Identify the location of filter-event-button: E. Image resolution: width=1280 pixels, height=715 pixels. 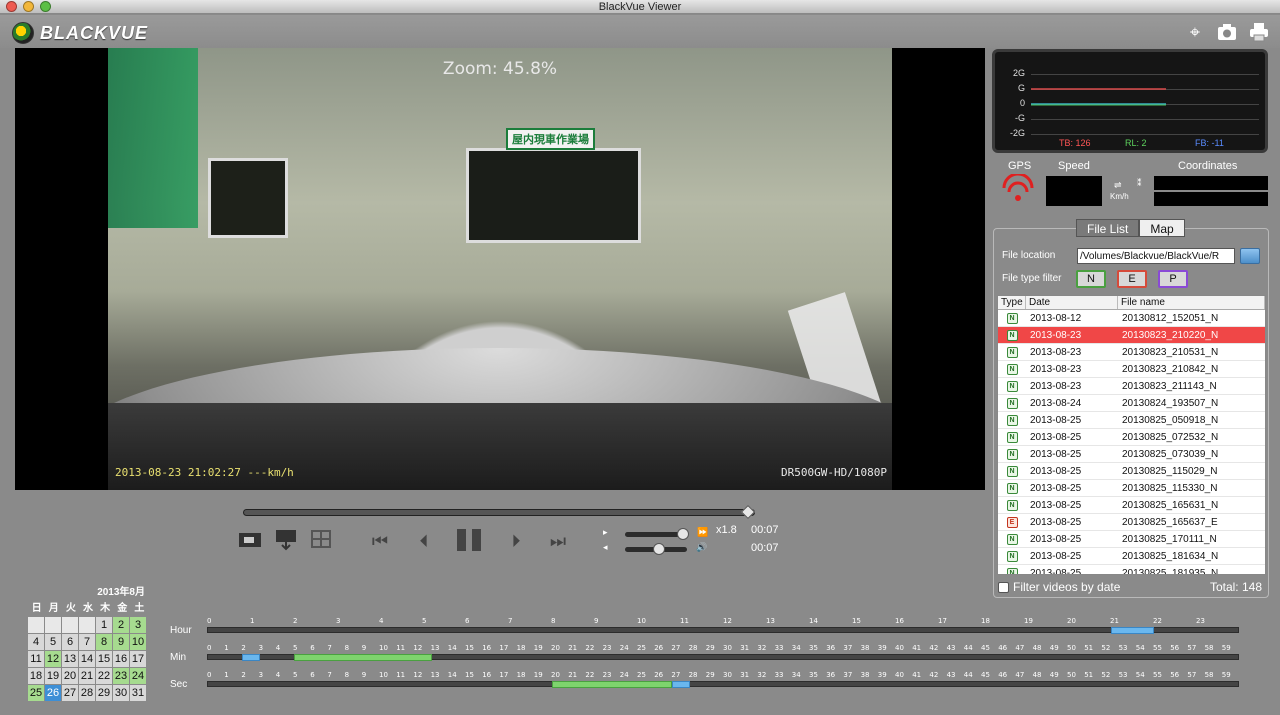
(1132, 279).